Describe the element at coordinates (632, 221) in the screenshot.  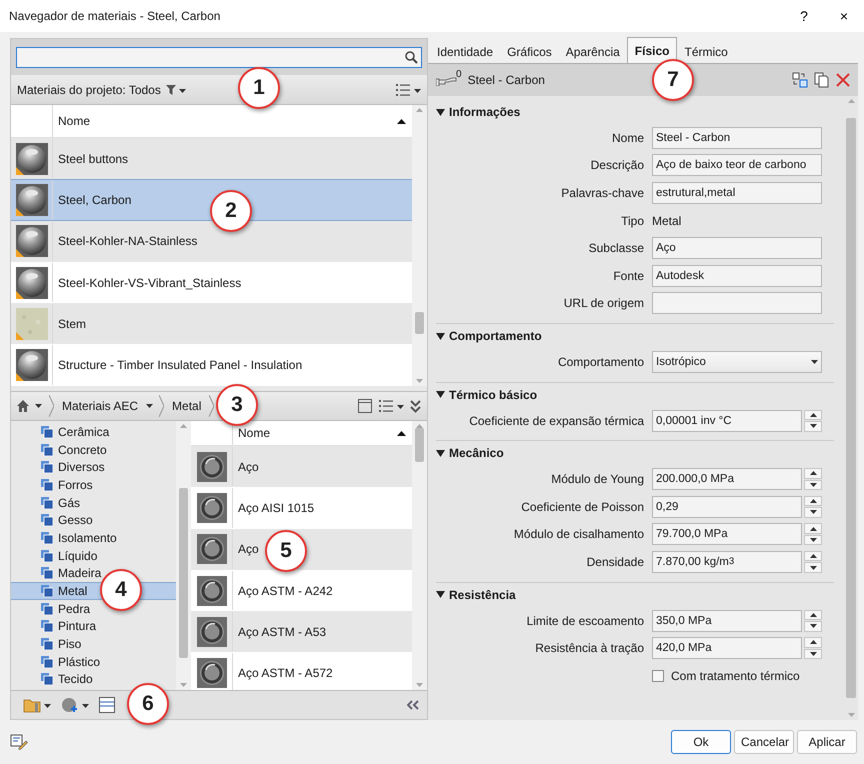
I see `property-label: Tipo` at that location.